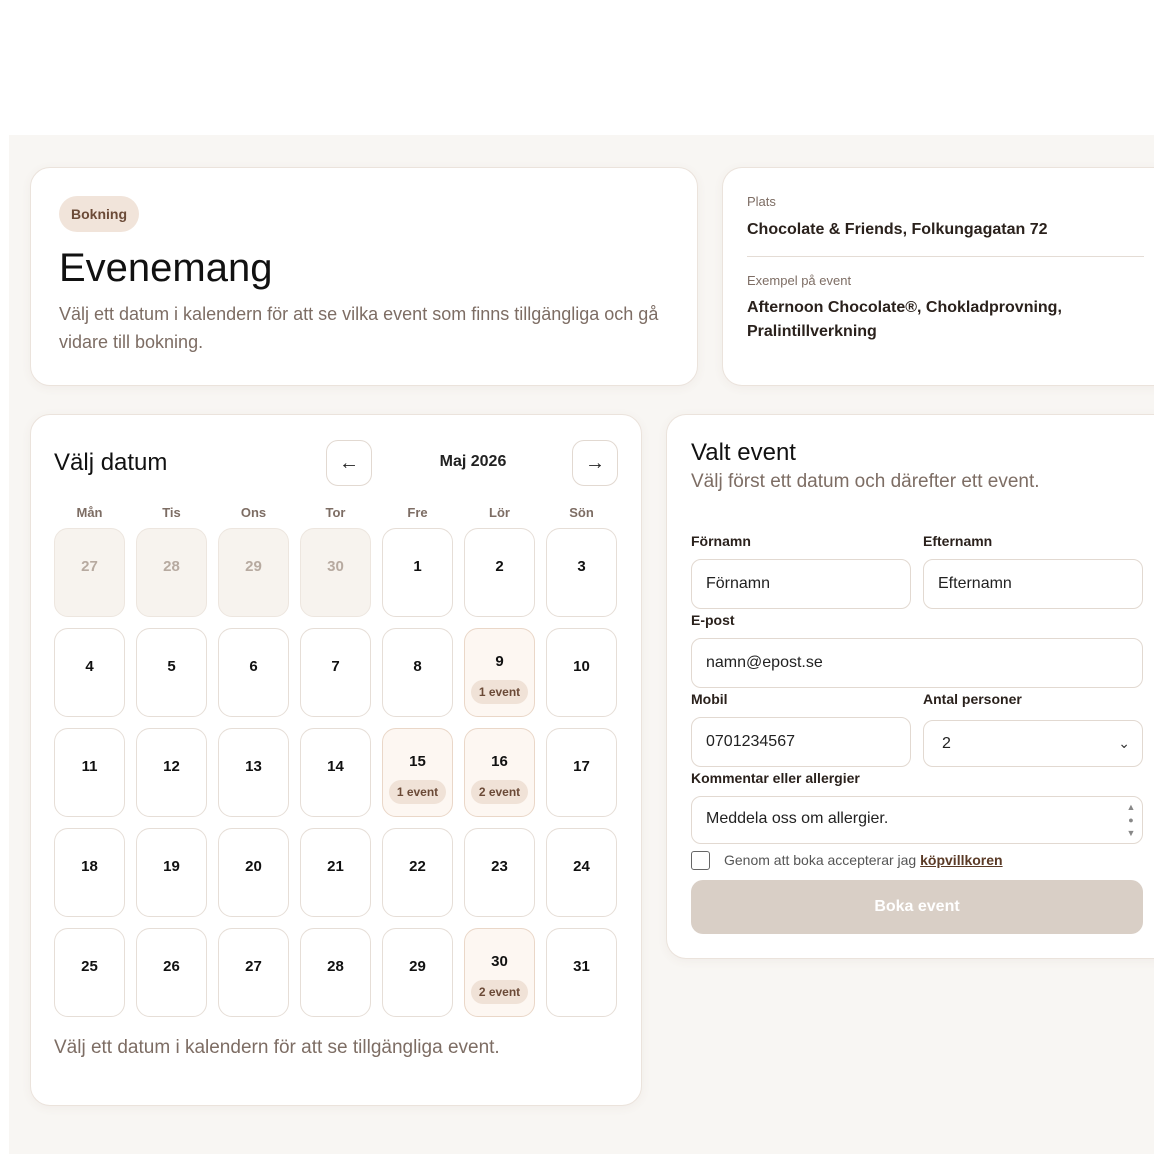  What do you see at coordinates (801, 742) in the screenshot?
I see `mobile-input: 0701234567` at bounding box center [801, 742].